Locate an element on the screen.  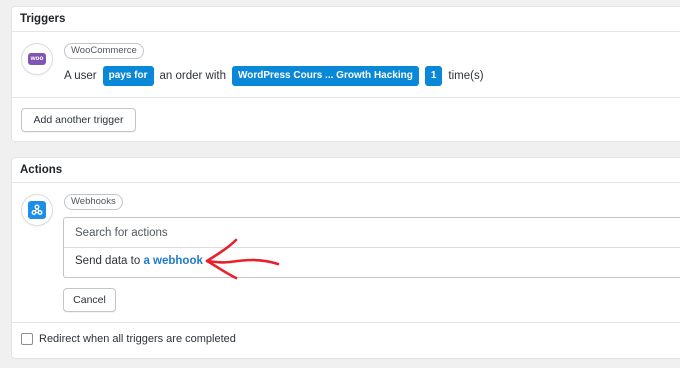
triggers-title: Triggers is located at coordinates (43, 19).